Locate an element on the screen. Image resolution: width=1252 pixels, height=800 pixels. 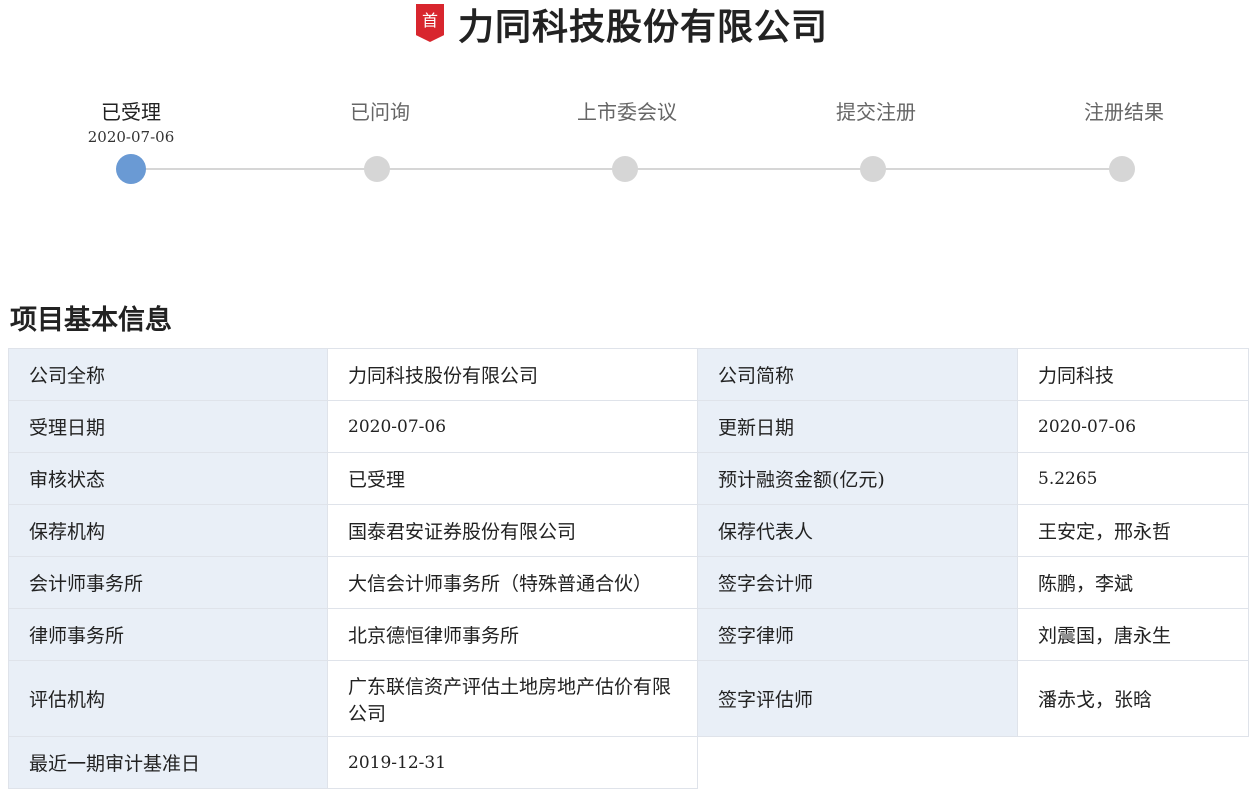
value-sponsor-representatives: 王安定，邢永哲 is located at coordinates (1133, 530).